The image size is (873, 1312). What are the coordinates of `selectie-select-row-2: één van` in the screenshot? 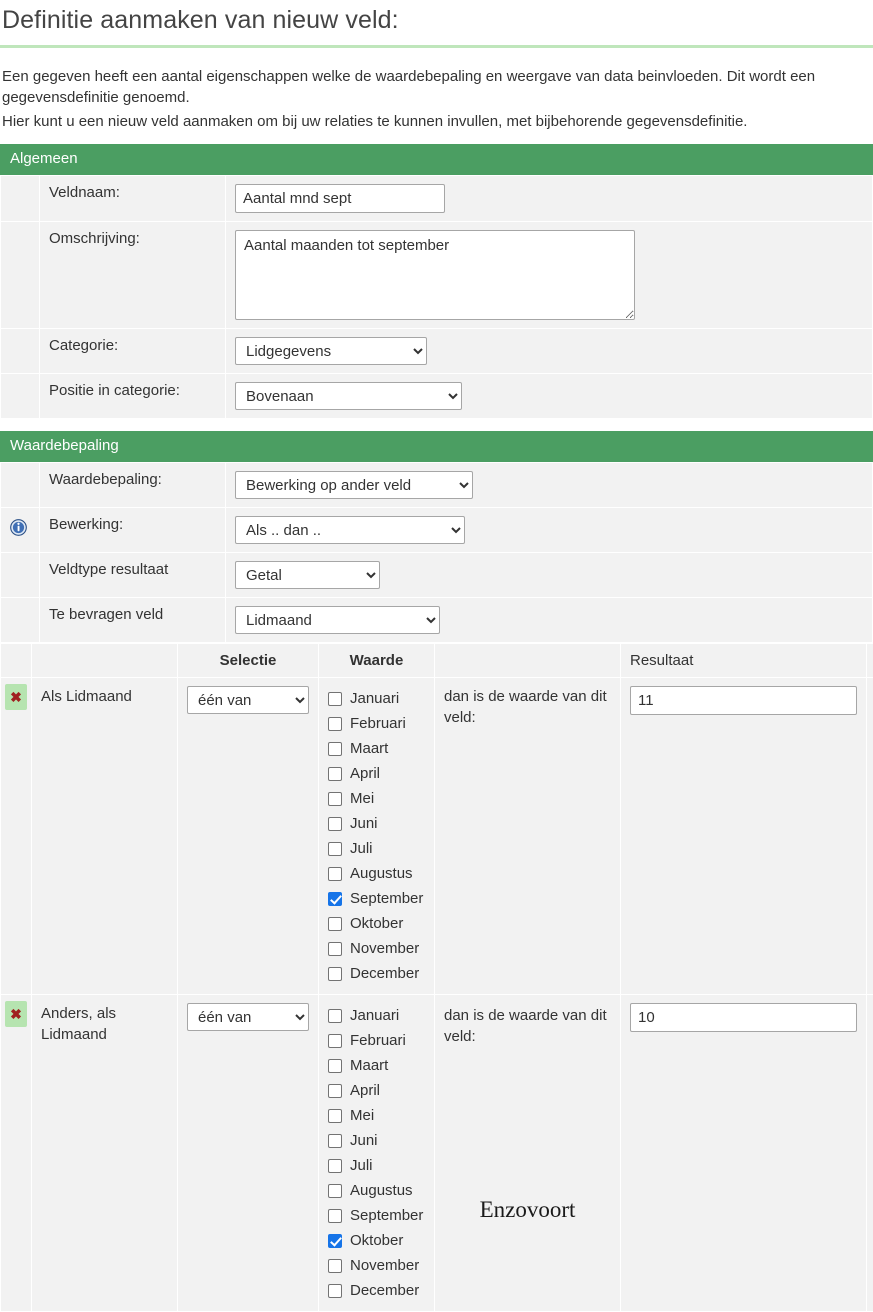 It's located at (248, 1017).